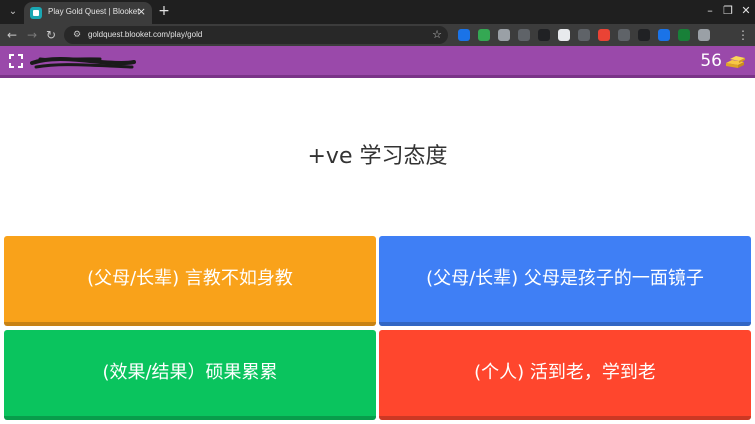  What do you see at coordinates (565, 278) in the screenshot?
I see `answer-text: (父母/长辈) 父母是孩子的一面镜子` at bounding box center [565, 278].